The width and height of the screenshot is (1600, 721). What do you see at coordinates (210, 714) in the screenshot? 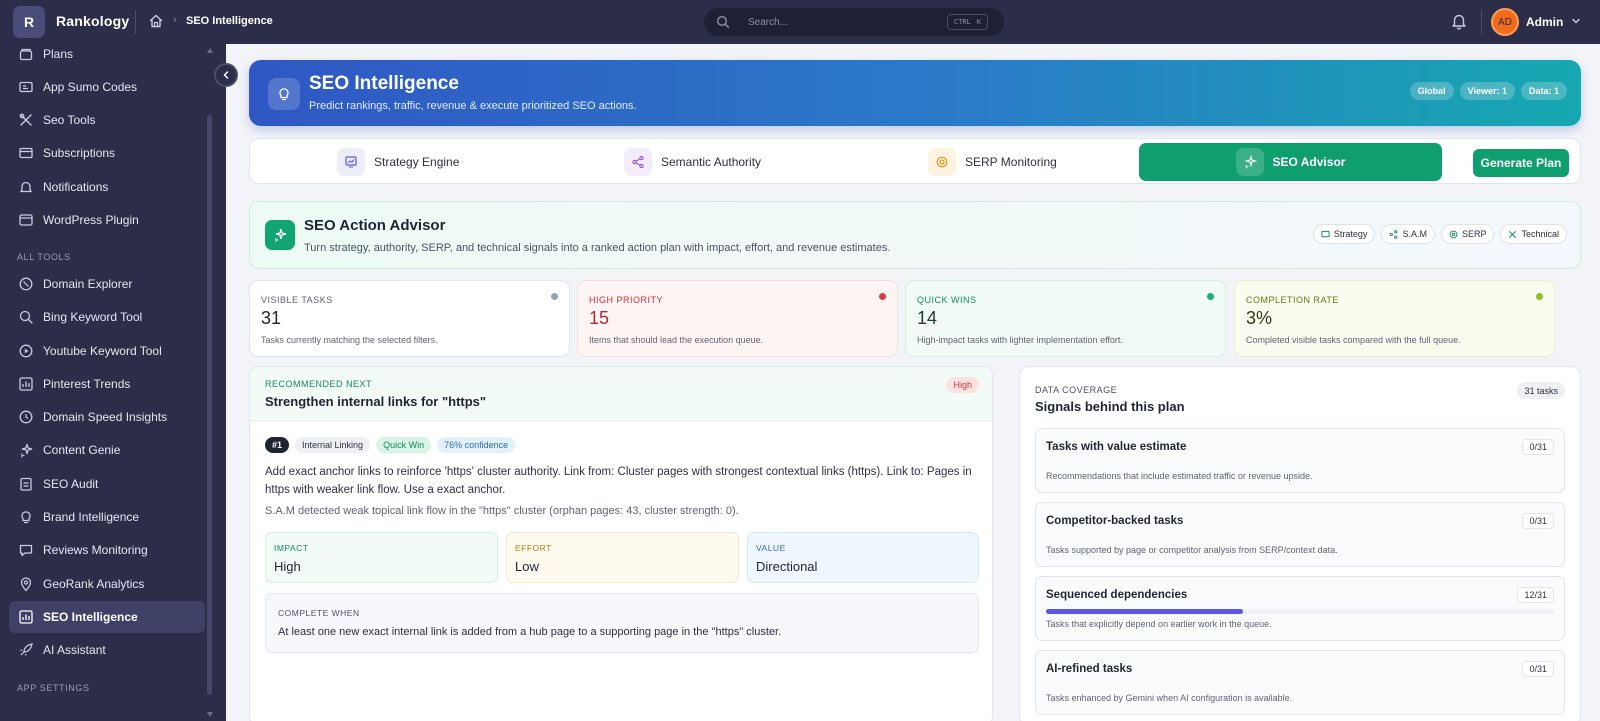
I see `scroll-down-arrow` at bounding box center [210, 714].